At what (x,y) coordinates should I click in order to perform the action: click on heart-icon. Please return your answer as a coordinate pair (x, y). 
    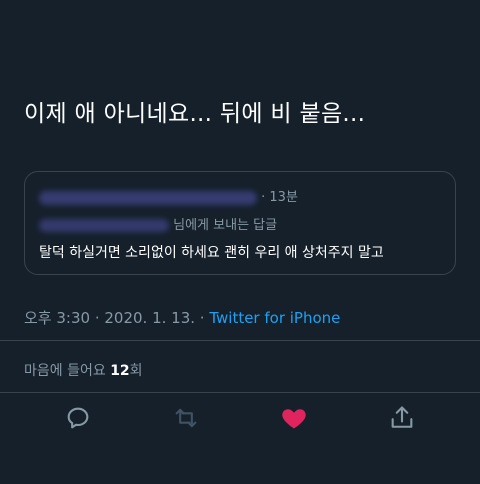
    Looking at the image, I should click on (294, 419).